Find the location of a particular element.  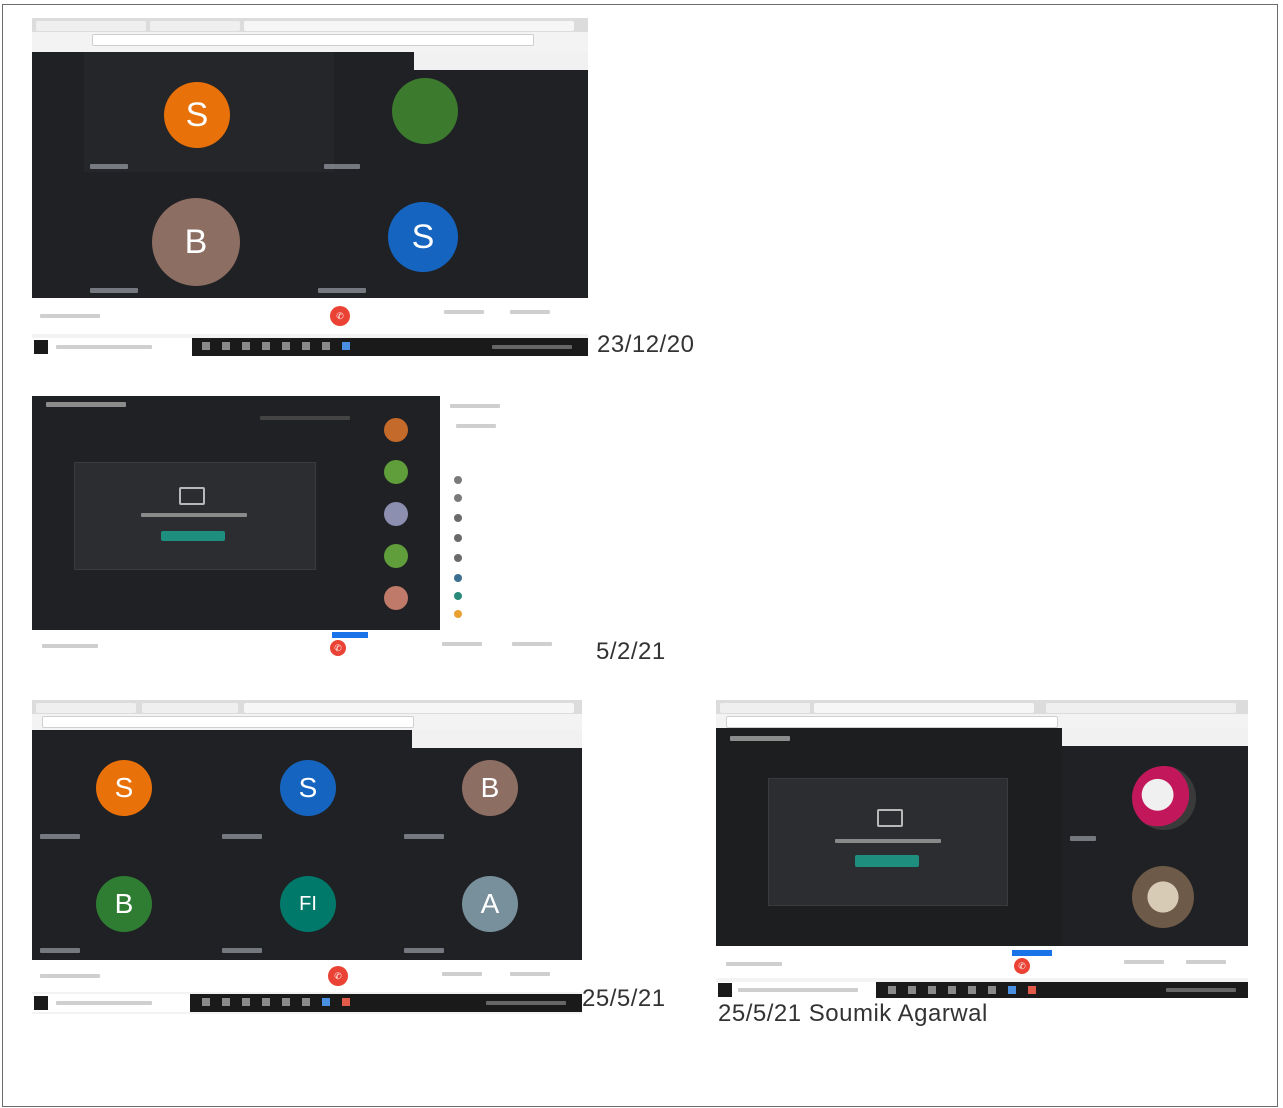

browser-tab-strip is located at coordinates (307, 707).